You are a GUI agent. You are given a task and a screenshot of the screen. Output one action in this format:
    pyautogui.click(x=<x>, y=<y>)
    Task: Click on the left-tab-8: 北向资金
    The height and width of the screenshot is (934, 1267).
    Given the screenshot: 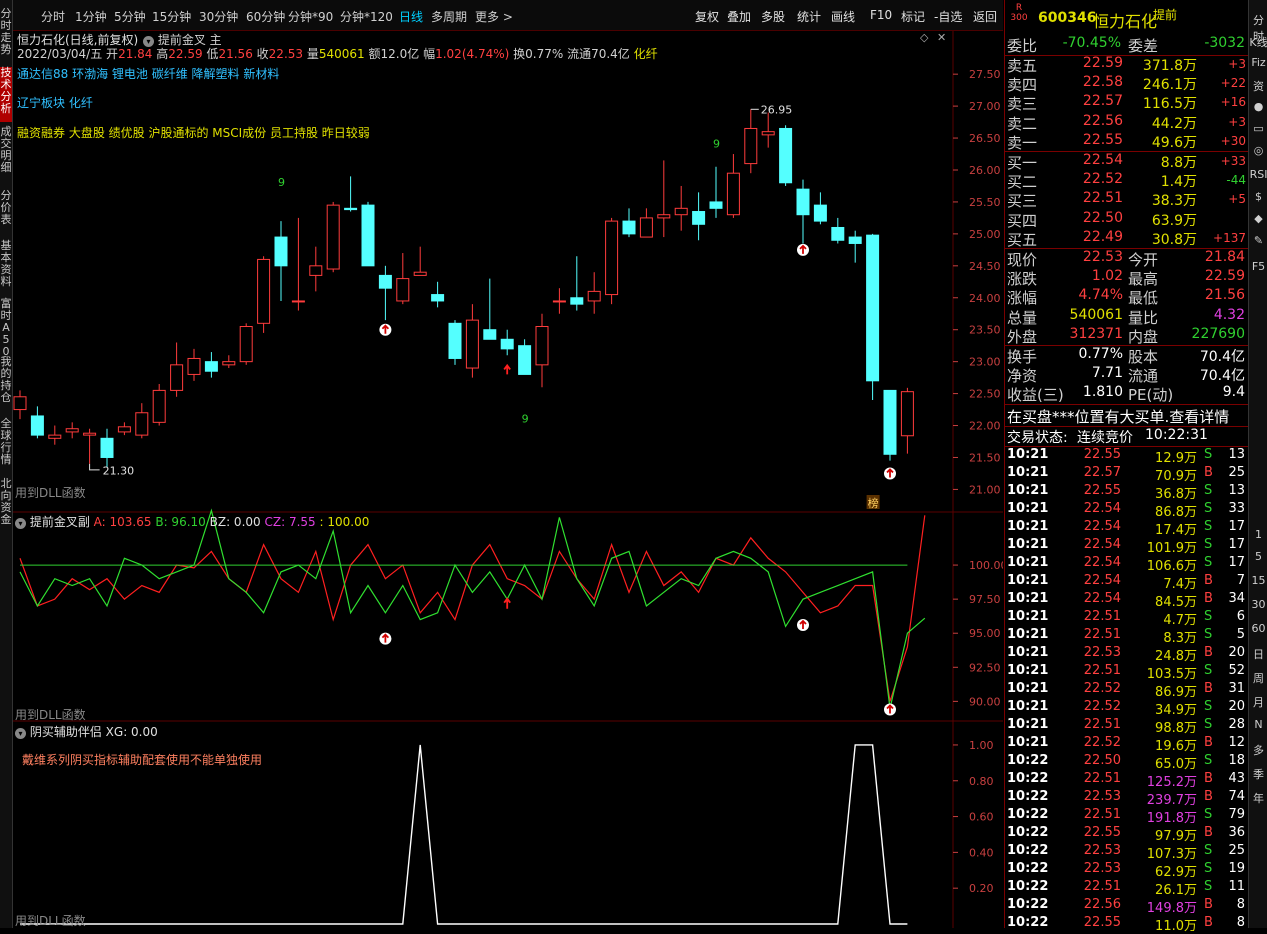 What is the action you would take?
    pyautogui.click(x=6, y=503)
    